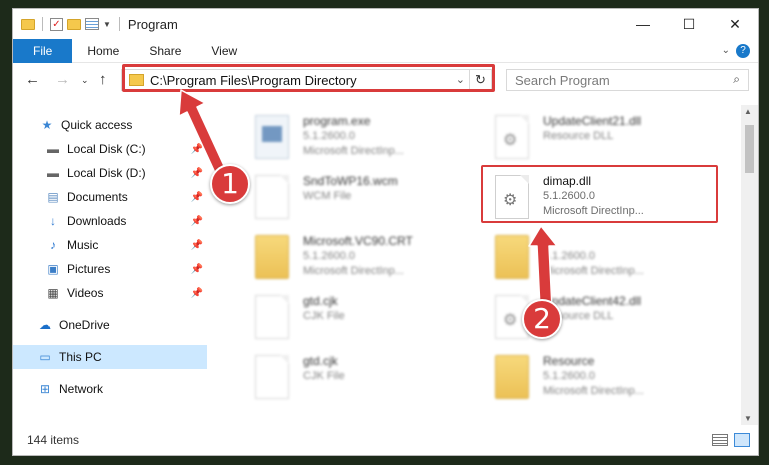 This screenshot has height=465, width=769. Describe the element at coordinates (358, 241) in the screenshot. I see `file-name: Microsoft.VC90.CRT` at that location.